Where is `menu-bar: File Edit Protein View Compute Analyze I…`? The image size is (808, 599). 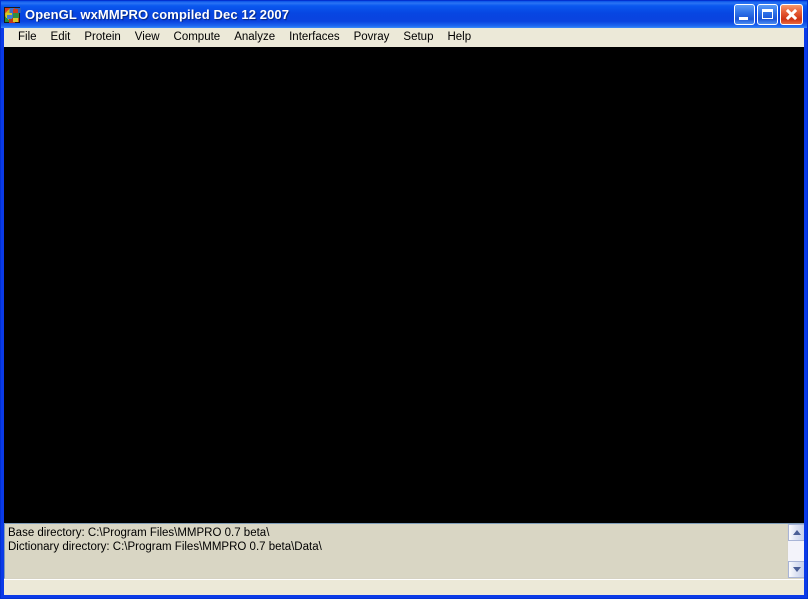 menu-bar: File Edit Protein View Compute Analyze I… is located at coordinates (404, 37).